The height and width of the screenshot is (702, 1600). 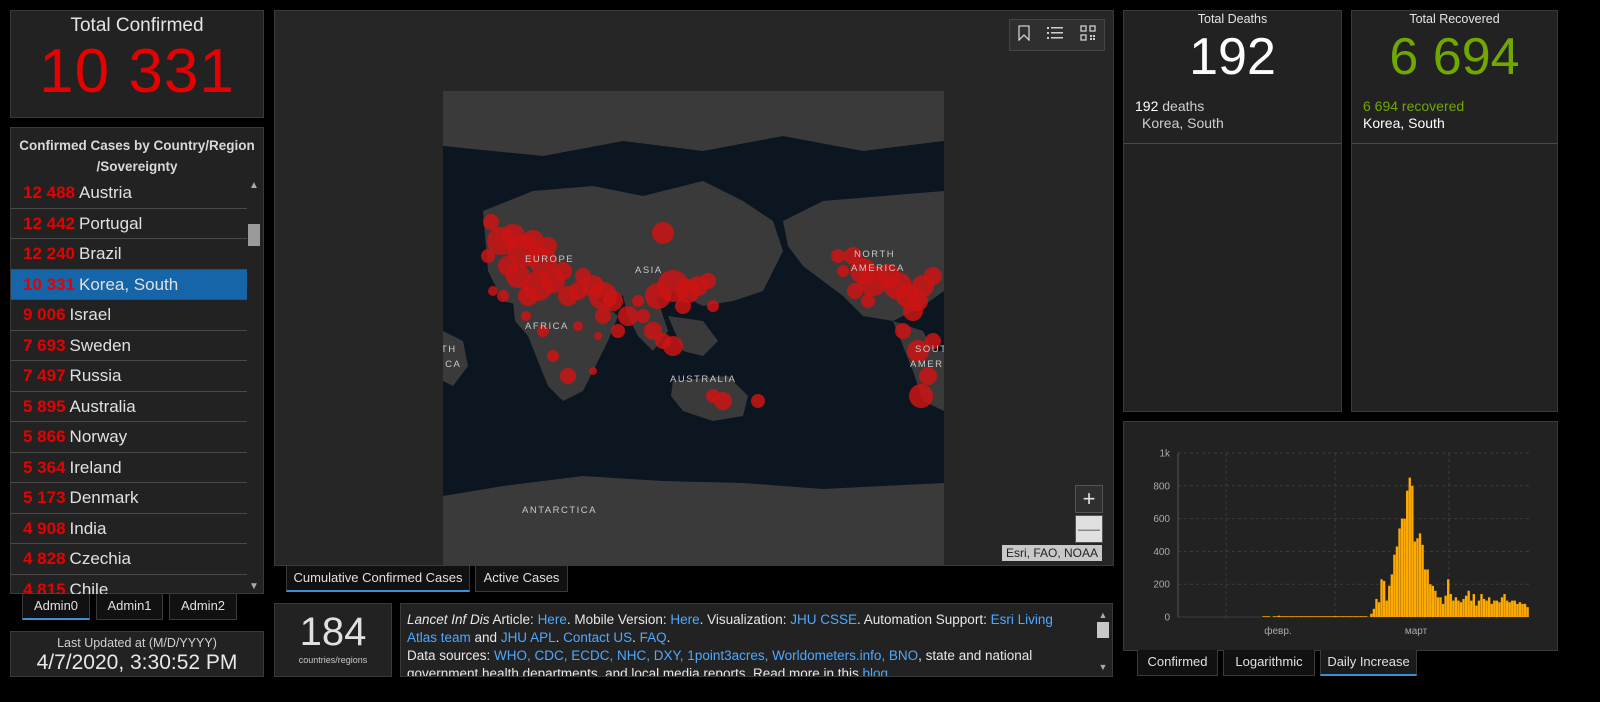 What do you see at coordinates (597, 637) in the screenshot?
I see `contact-link: Contact US` at bounding box center [597, 637].